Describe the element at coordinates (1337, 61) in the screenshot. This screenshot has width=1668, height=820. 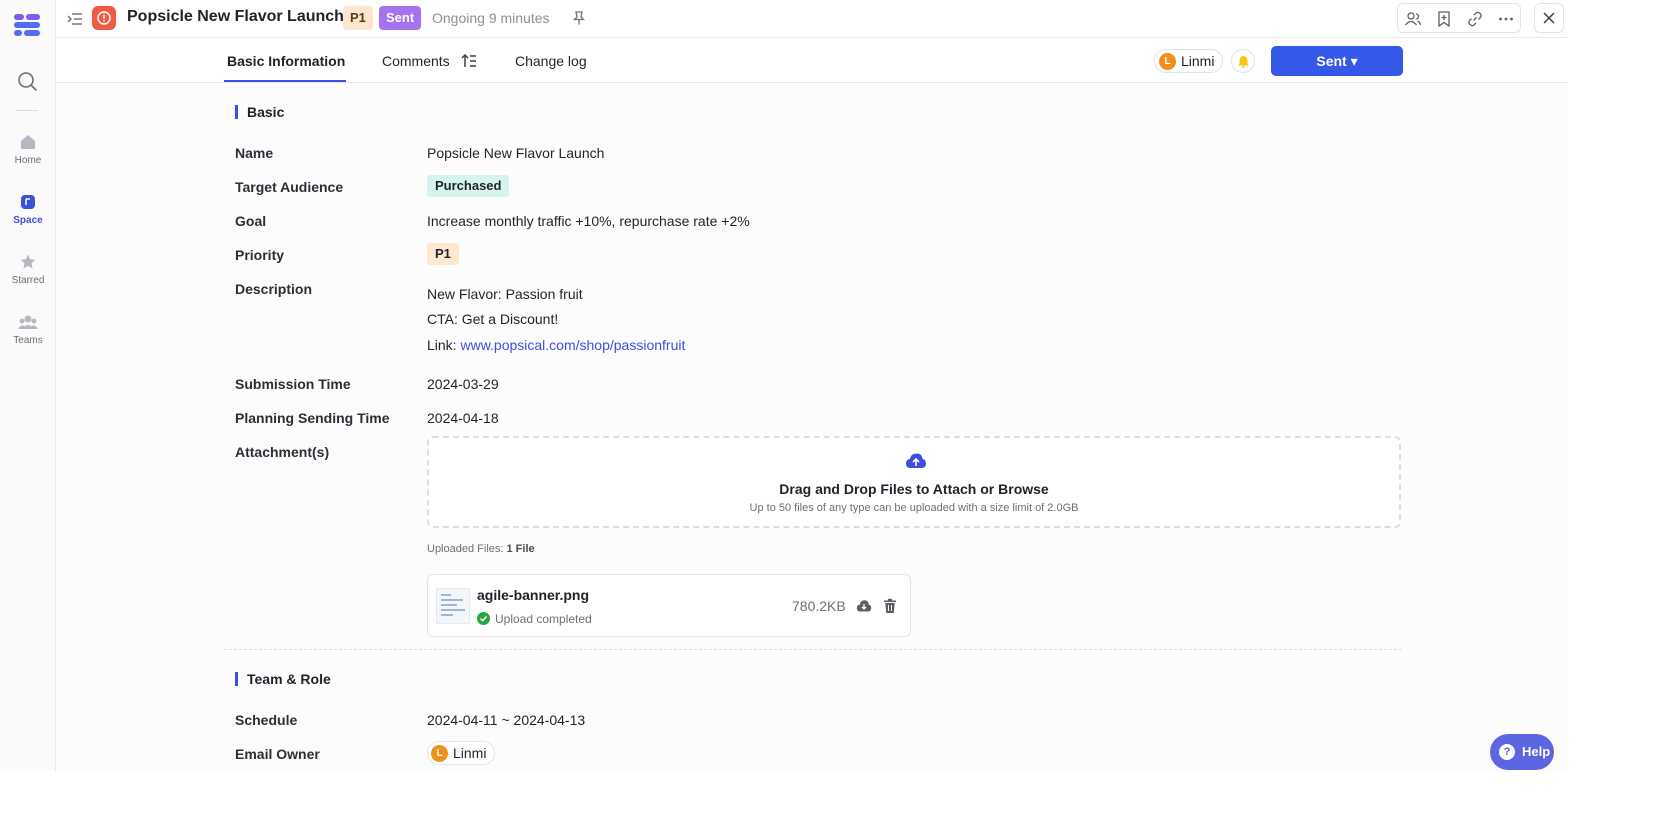
I see `status-dropdown-button: Sent ▾` at that location.